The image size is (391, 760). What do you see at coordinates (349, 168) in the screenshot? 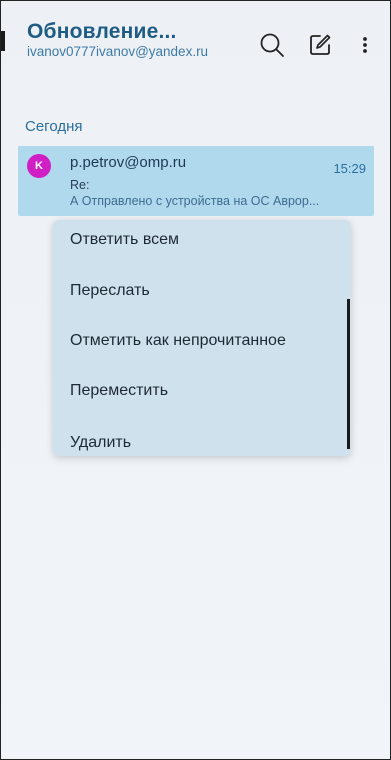
I see `mail-time: 15:29` at bounding box center [349, 168].